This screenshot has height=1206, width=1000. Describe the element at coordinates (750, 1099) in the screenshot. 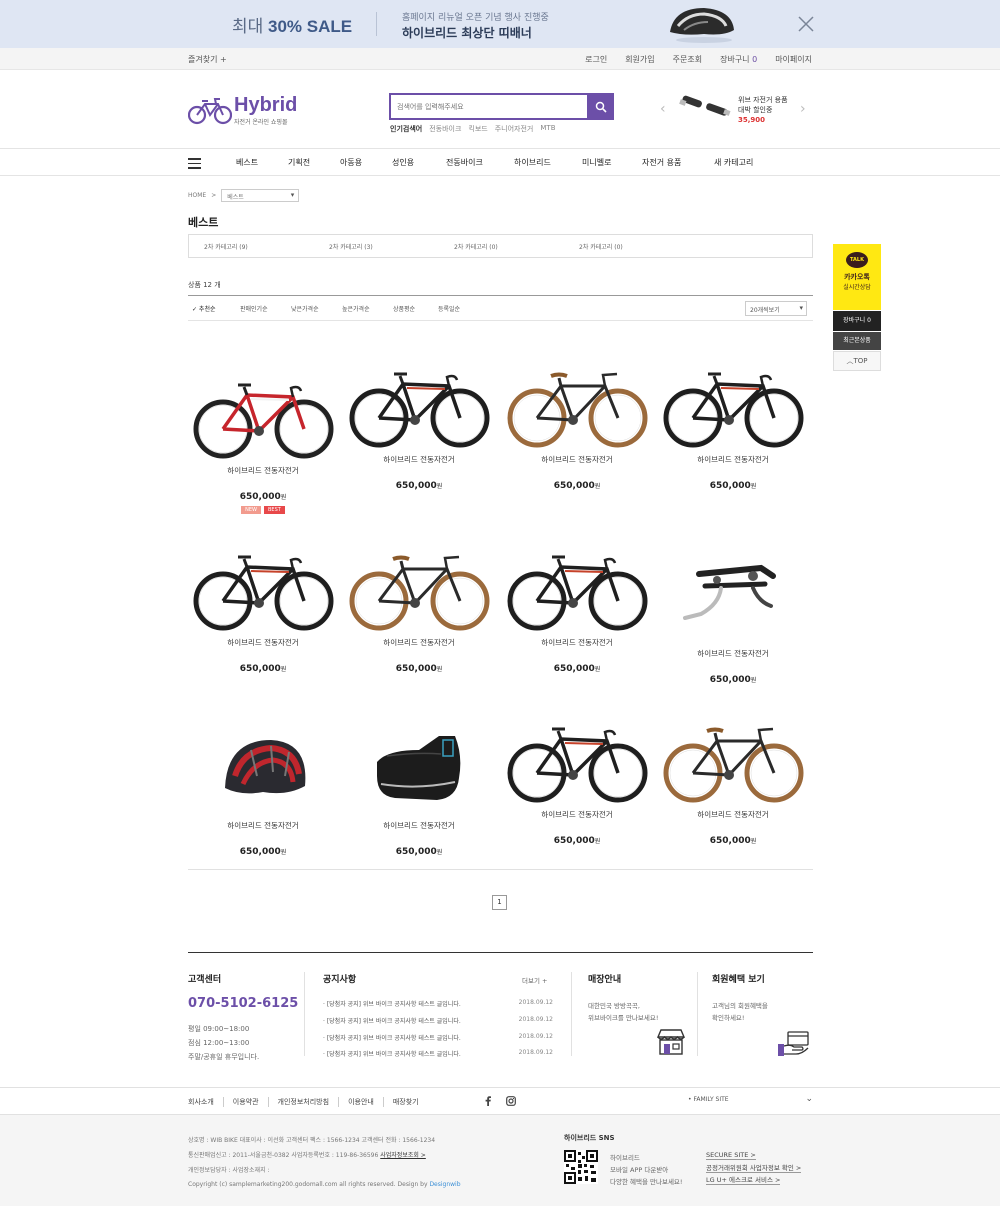

I see `family-site-select: FAMILY SITE⌄` at that location.